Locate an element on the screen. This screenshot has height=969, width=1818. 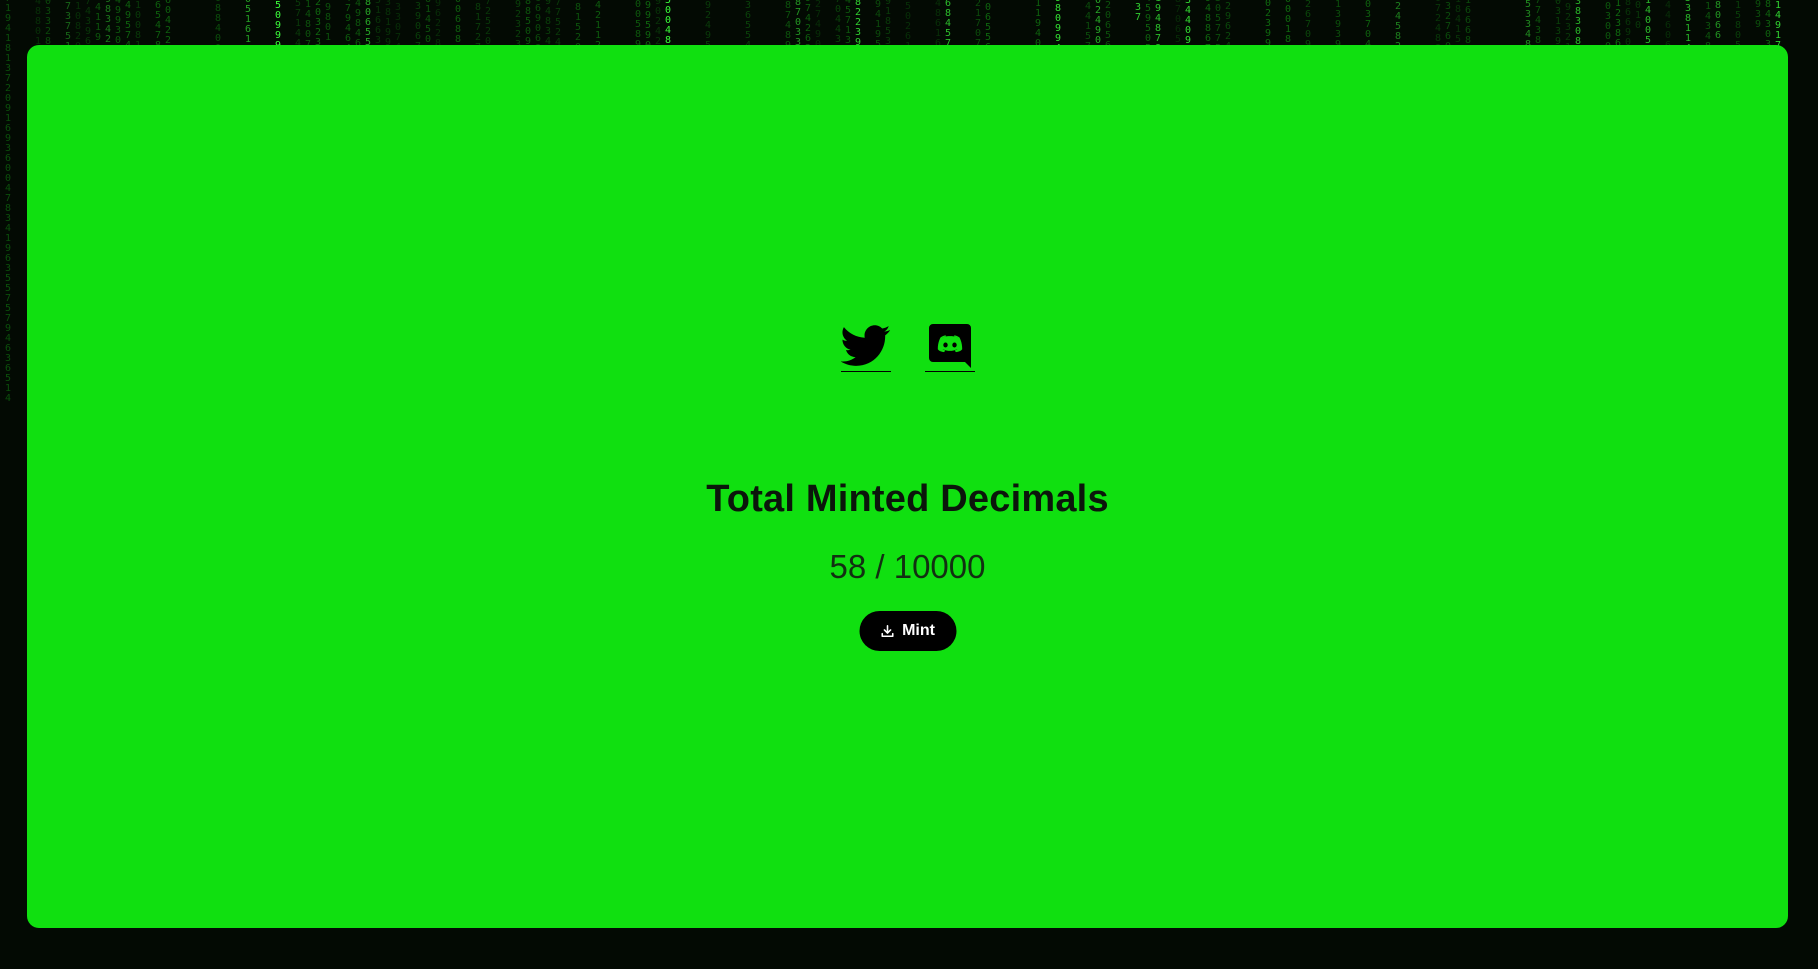
mint-button-label: Mint is located at coordinates (918, 630).